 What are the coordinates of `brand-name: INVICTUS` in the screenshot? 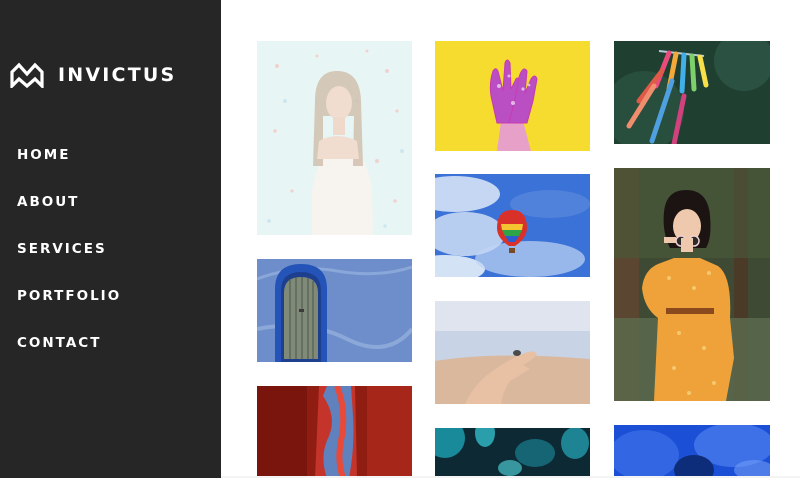 It's located at (117, 75).